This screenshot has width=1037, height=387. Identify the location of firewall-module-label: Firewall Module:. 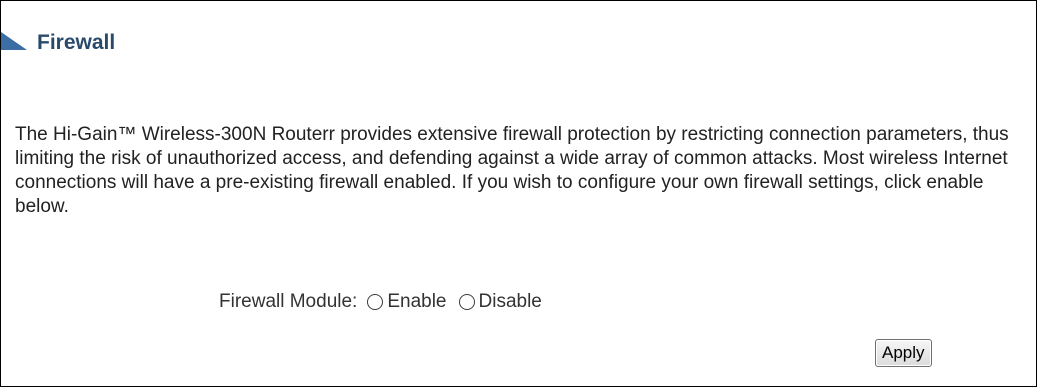
(288, 301).